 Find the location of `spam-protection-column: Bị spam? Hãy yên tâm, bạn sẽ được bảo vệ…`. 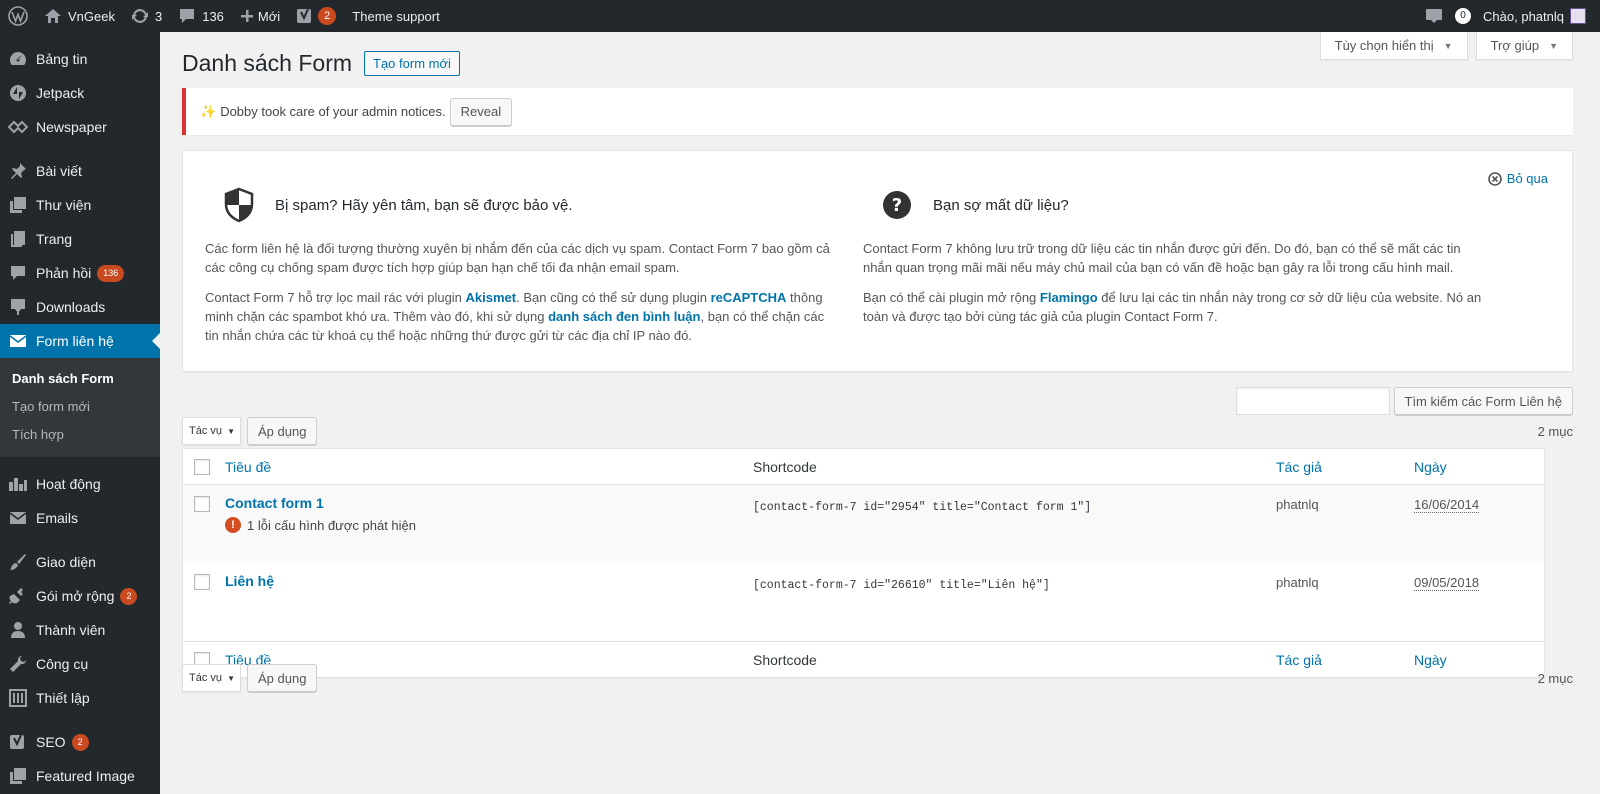

spam-protection-column: Bị spam? Hãy yên tâm, bạn sẽ được bảo vệ… is located at coordinates (520, 270).